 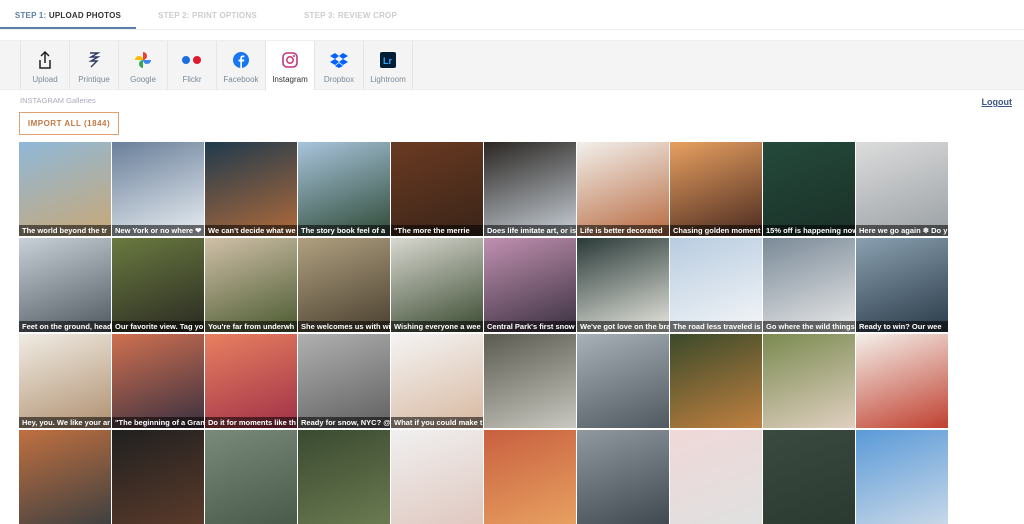 What do you see at coordinates (94, 60) in the screenshot?
I see `printique-icon` at bounding box center [94, 60].